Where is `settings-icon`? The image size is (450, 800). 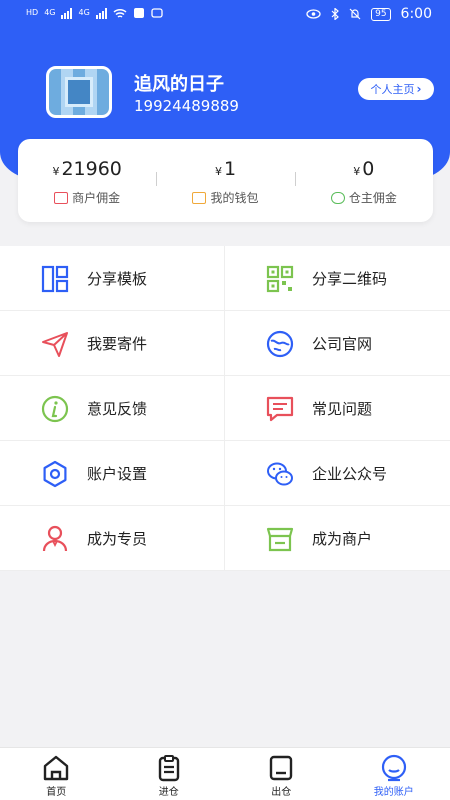 settings-icon is located at coordinates (55, 474).